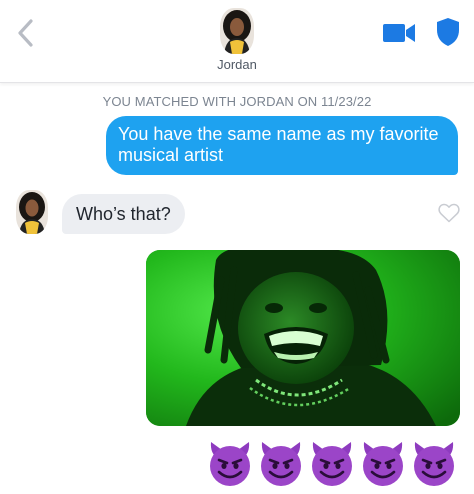  What do you see at coordinates (237, 64) in the screenshot?
I see `contact-name: Jordan` at bounding box center [237, 64].